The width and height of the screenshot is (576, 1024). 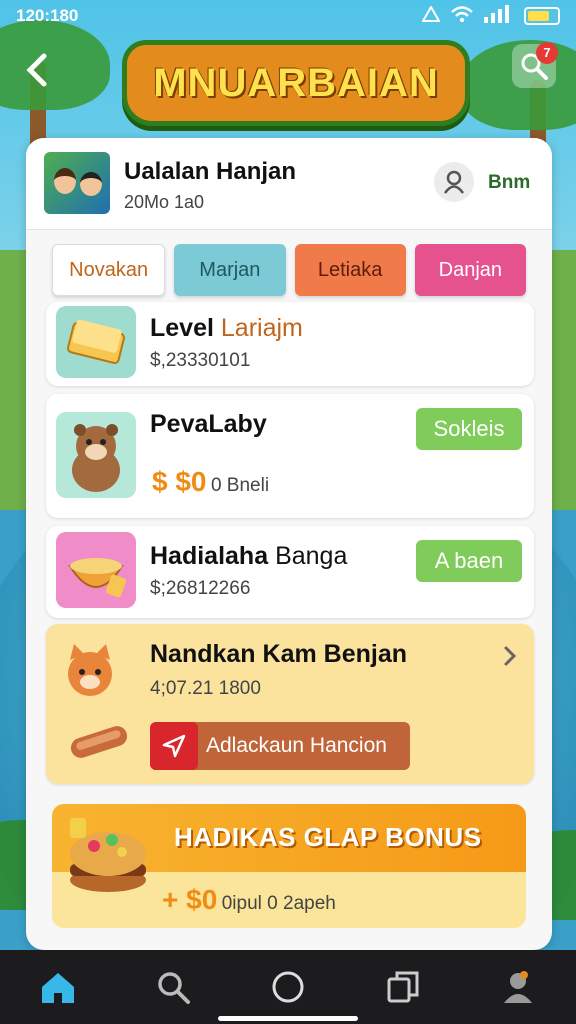 I want to click on level-value: $,23330101, so click(x=200, y=360).